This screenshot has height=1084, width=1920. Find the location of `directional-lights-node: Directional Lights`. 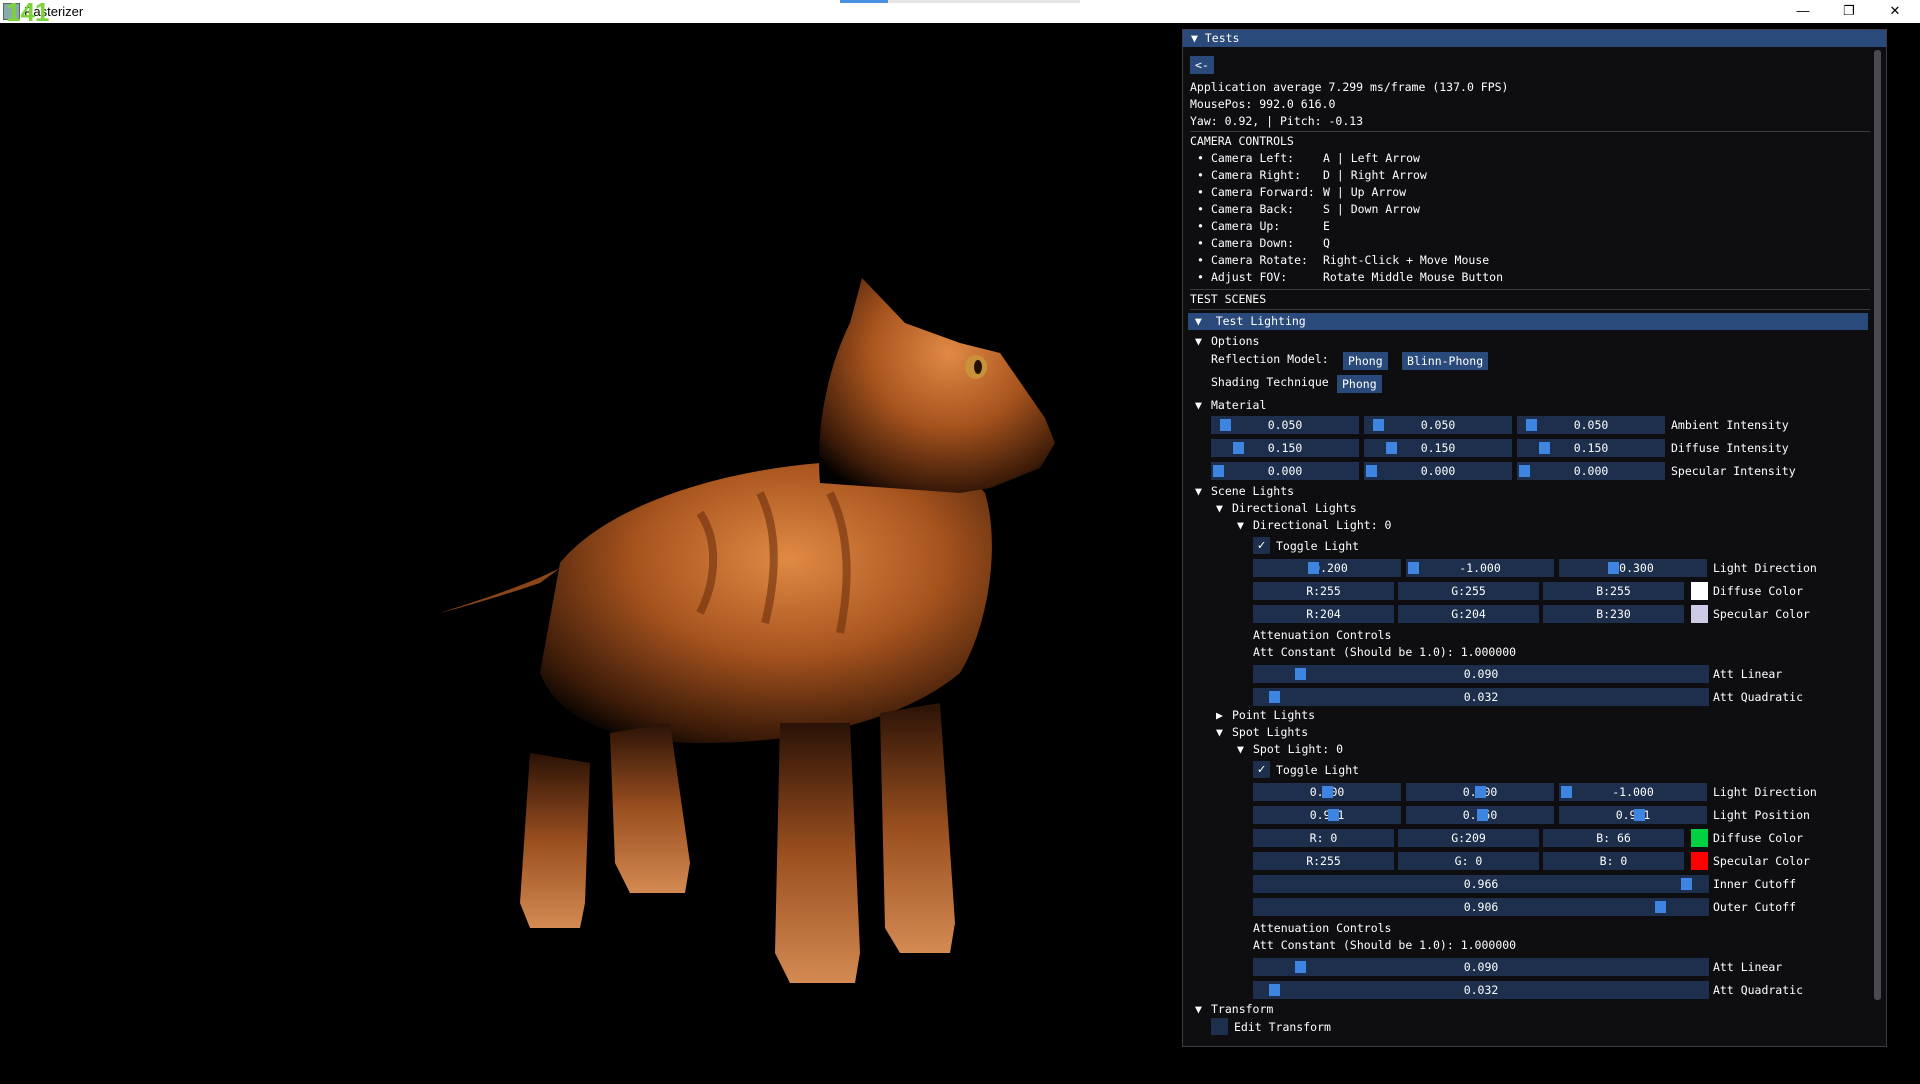

directional-lights-node: Directional Lights is located at coordinates (1294, 508).